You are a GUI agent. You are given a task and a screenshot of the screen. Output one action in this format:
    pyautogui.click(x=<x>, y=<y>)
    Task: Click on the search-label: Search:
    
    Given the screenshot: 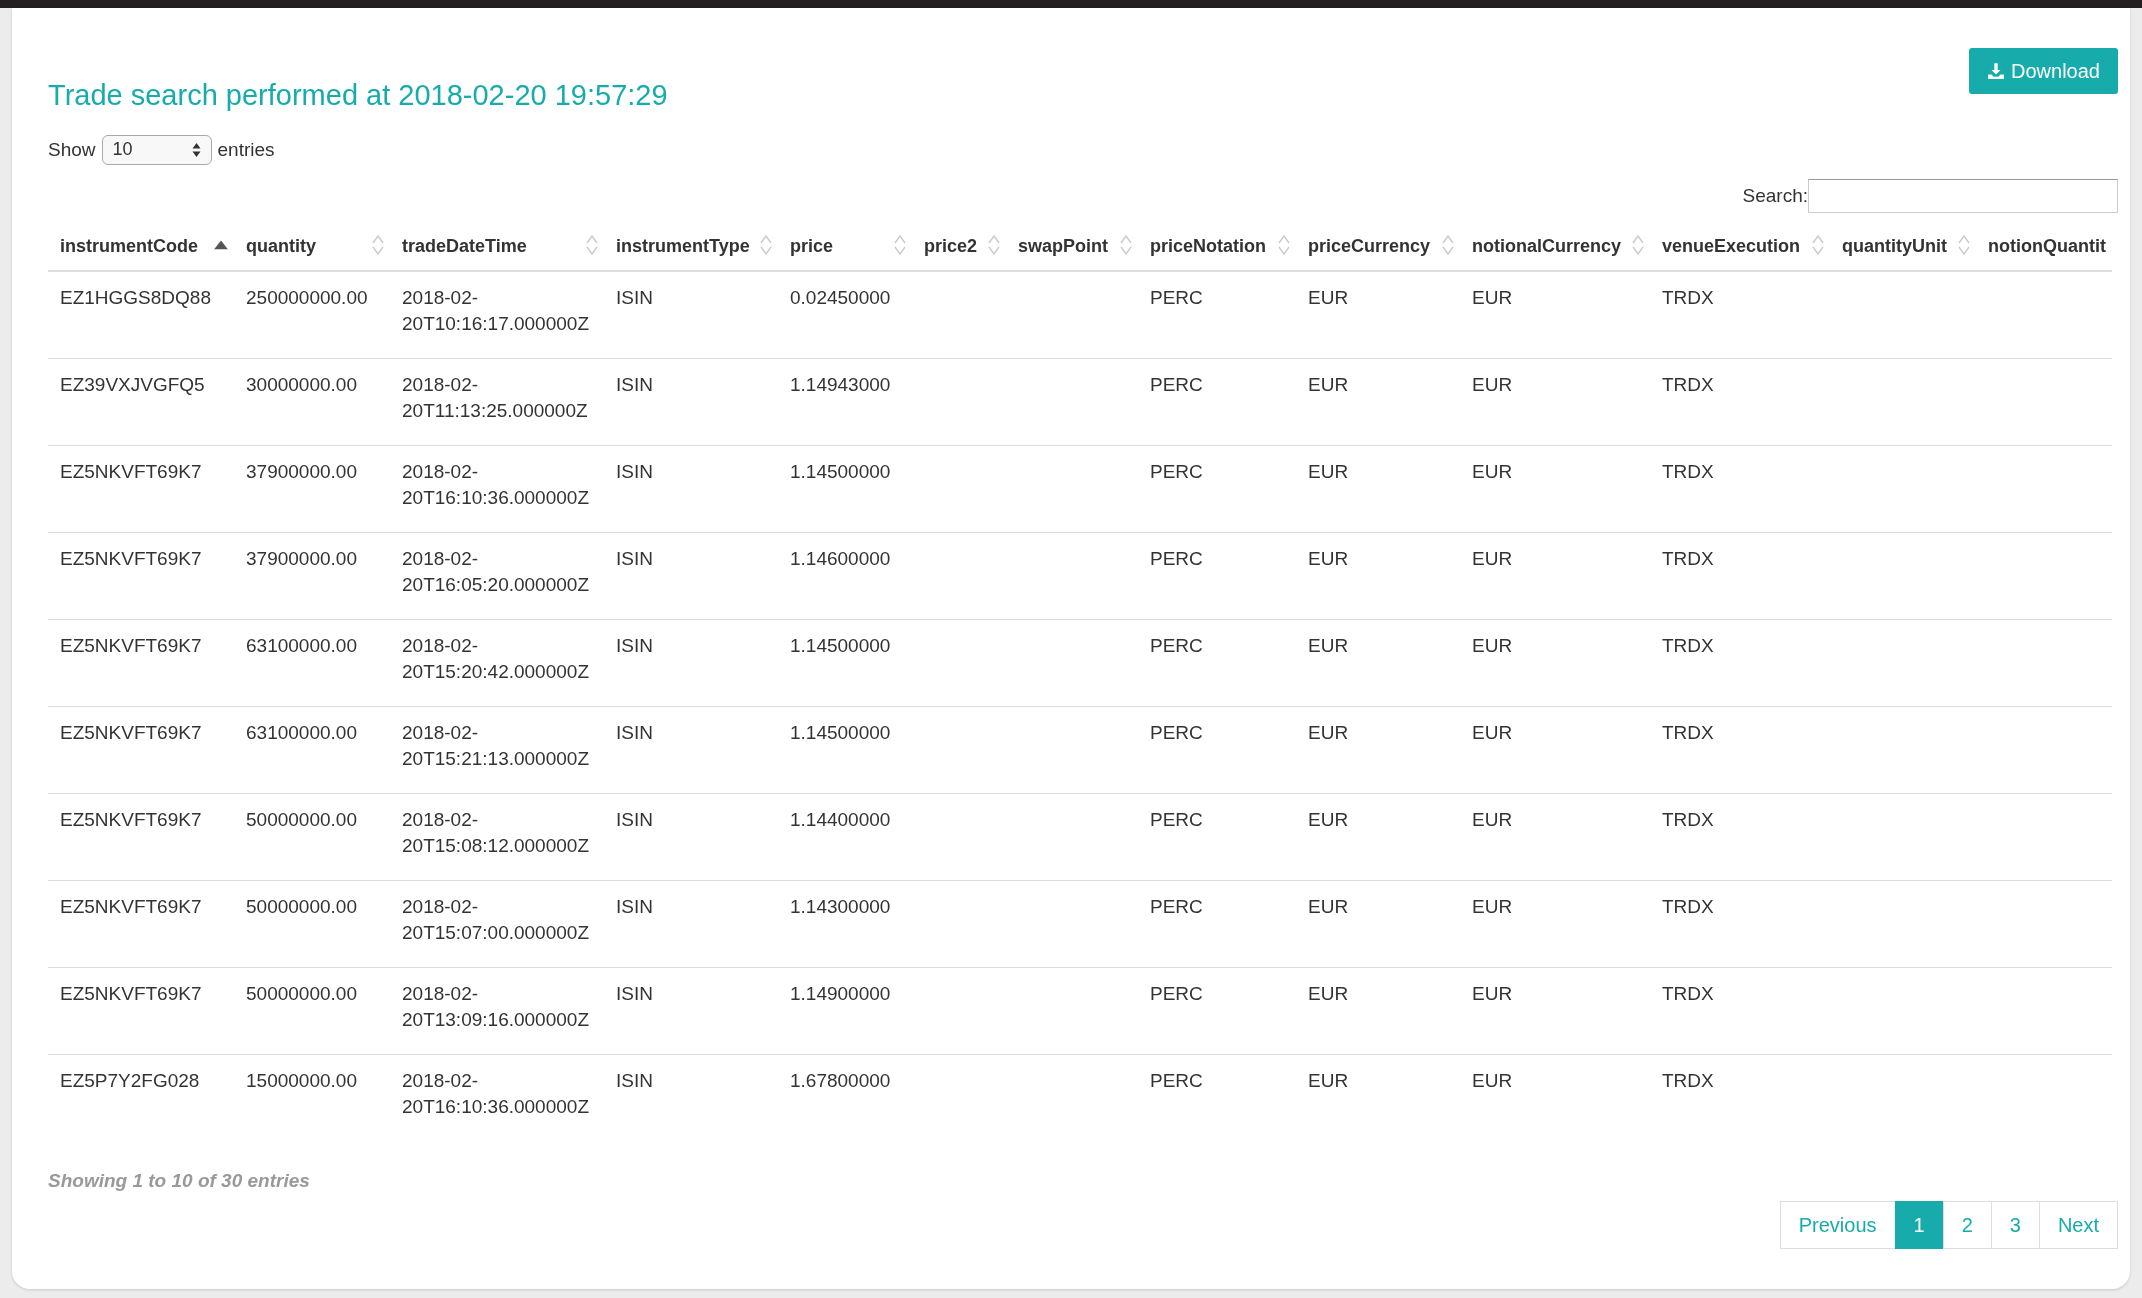 What is the action you would take?
    pyautogui.click(x=1775, y=195)
    